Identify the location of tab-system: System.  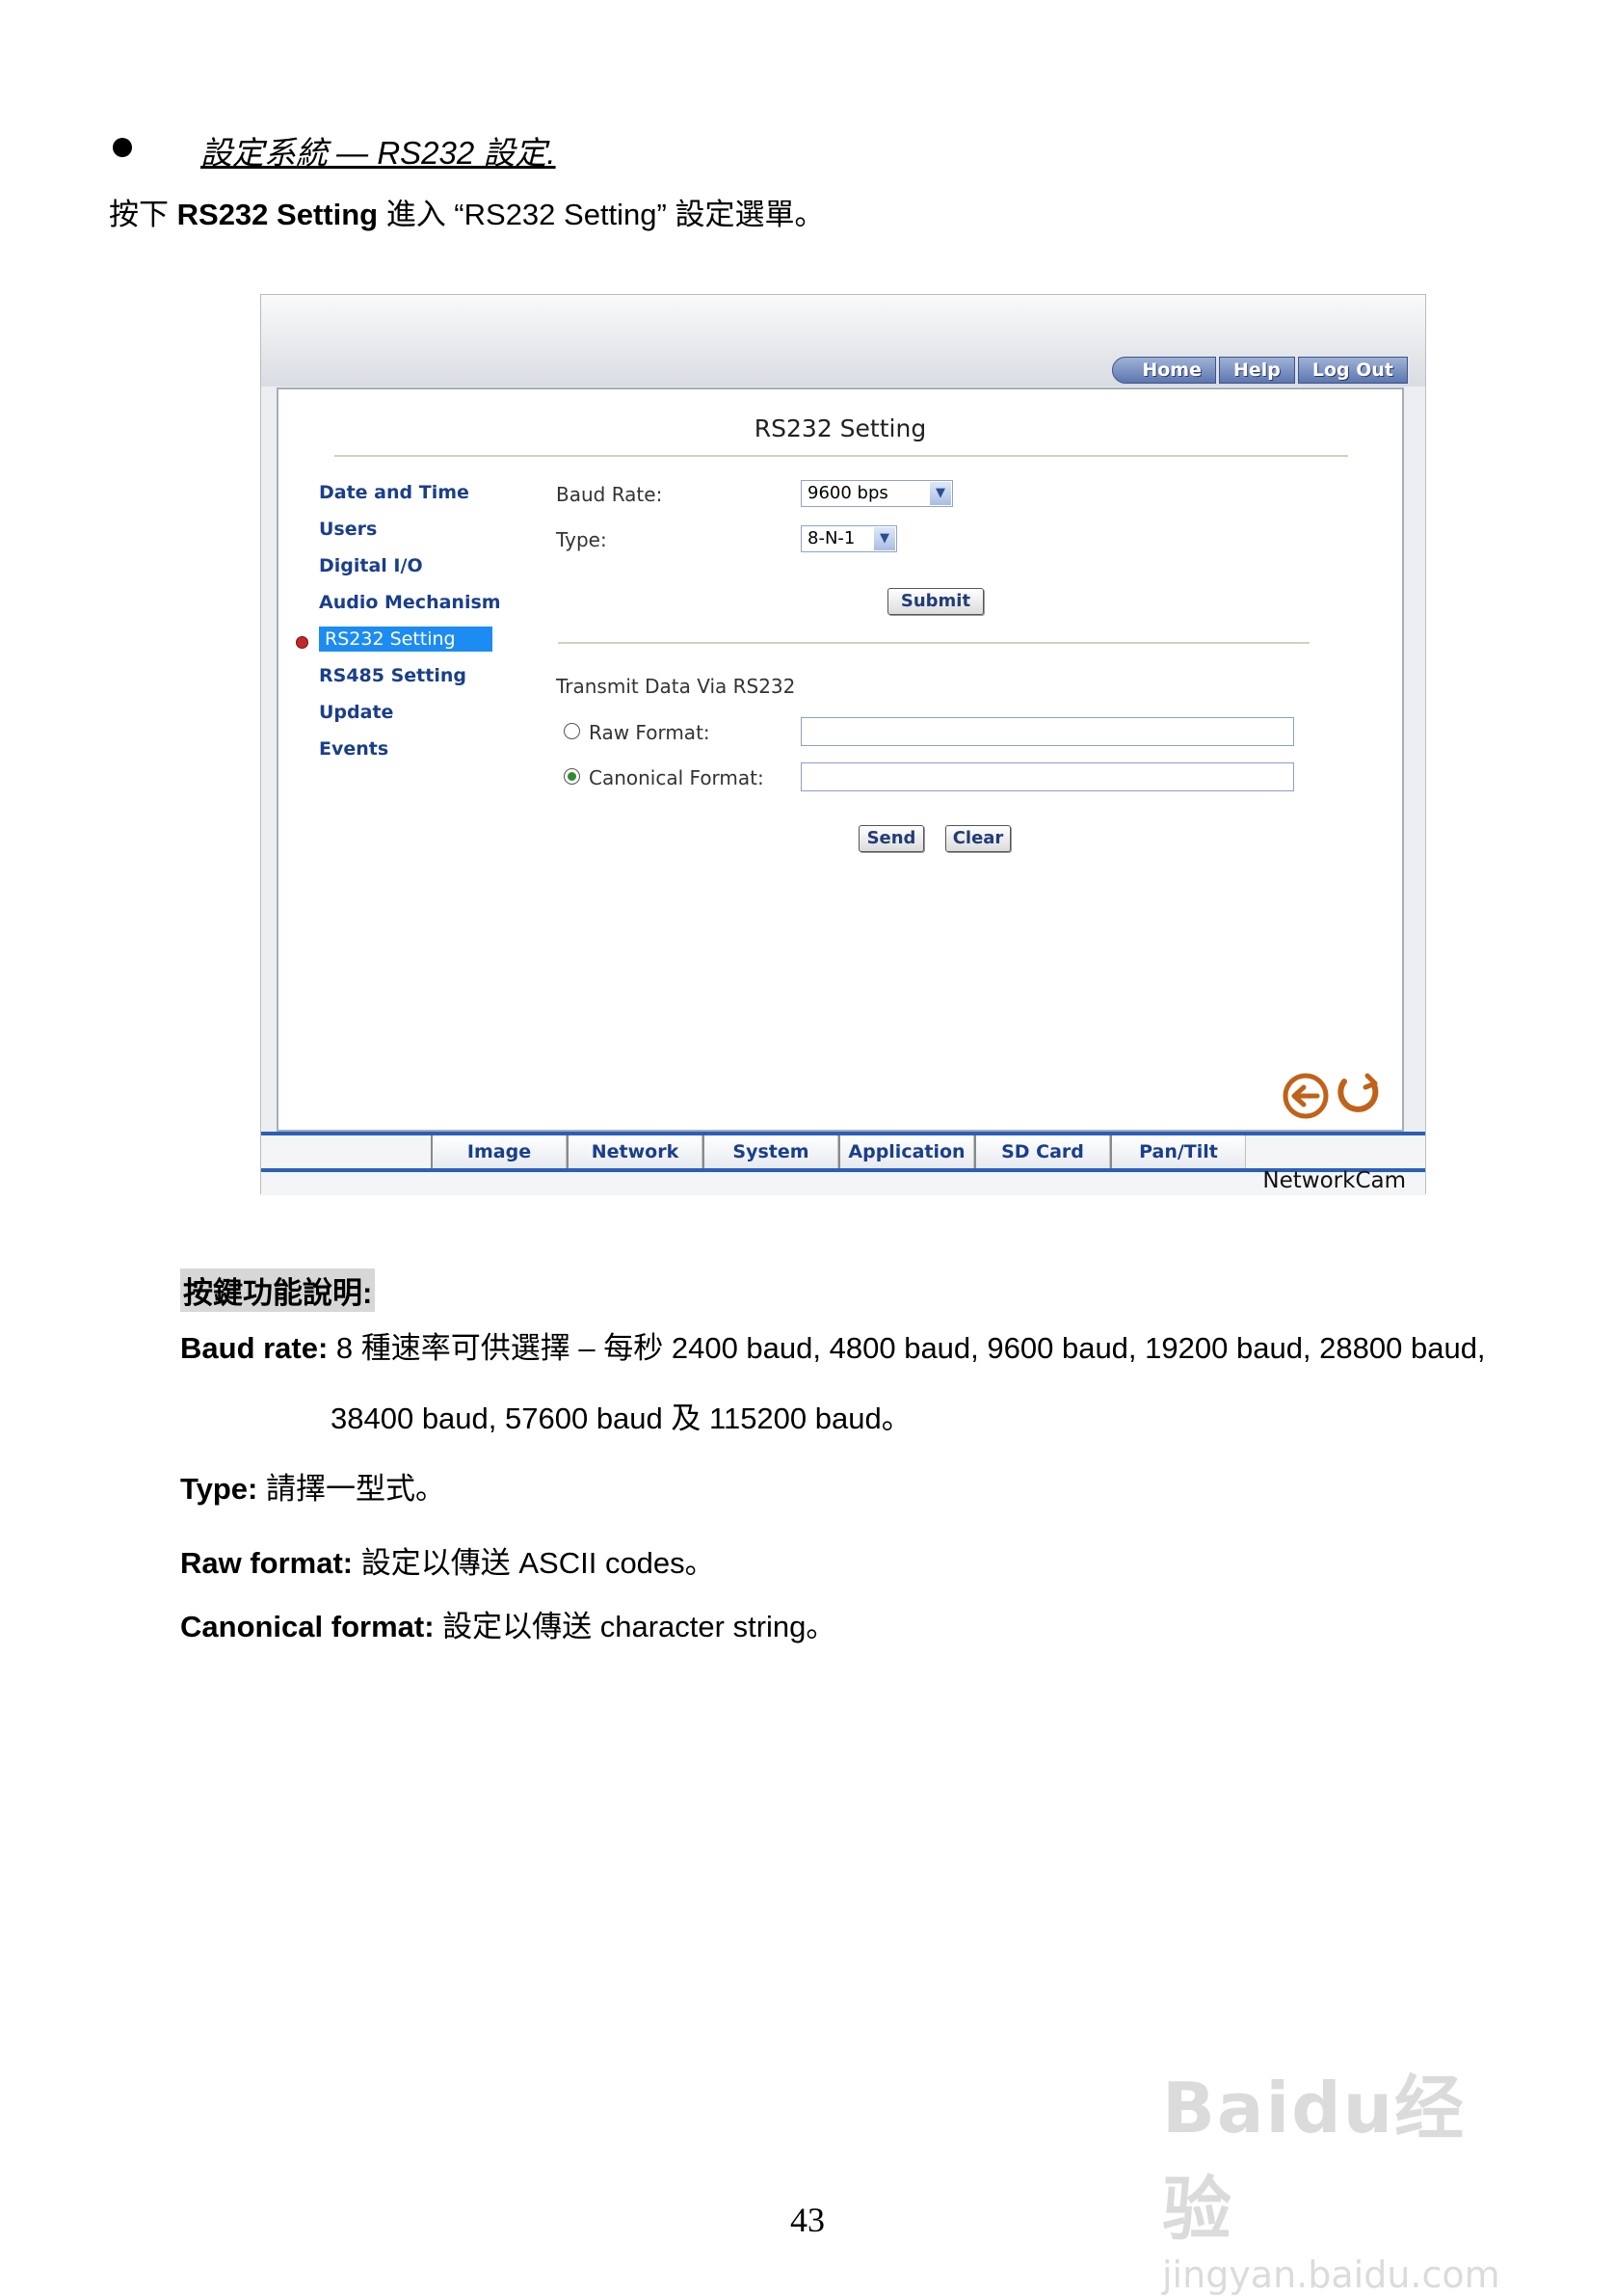
(770, 1151).